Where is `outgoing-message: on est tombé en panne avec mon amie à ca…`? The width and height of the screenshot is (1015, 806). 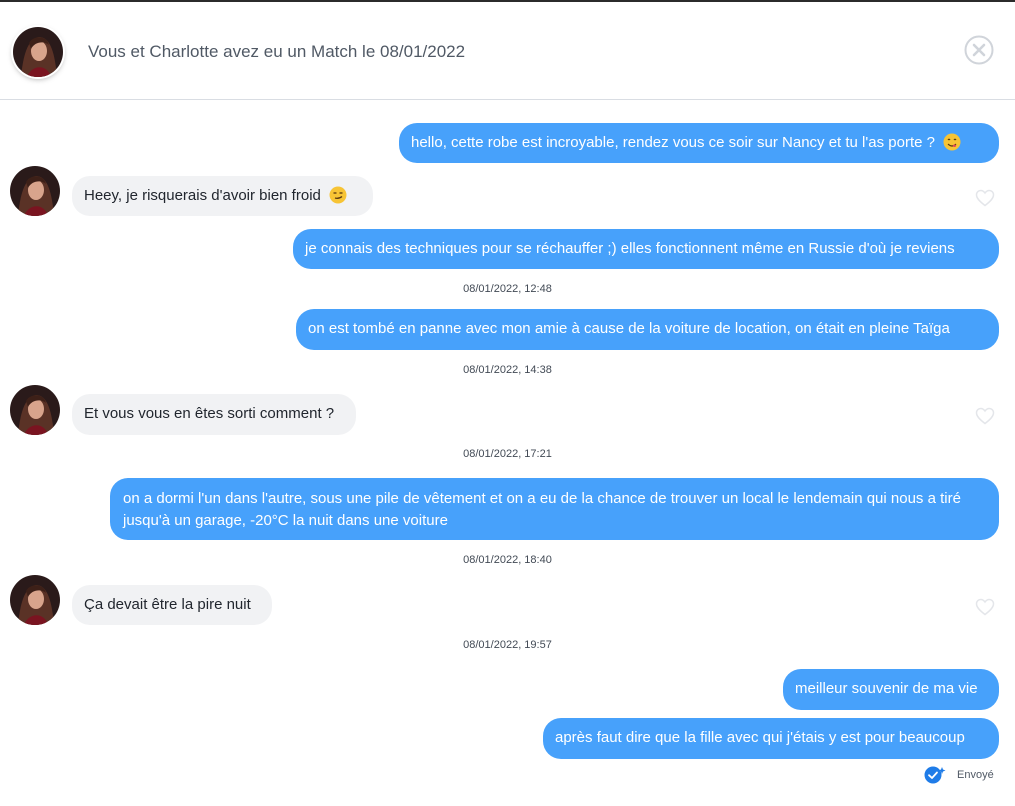 outgoing-message: on est tombé en panne avec mon amie à ca… is located at coordinates (647, 329).